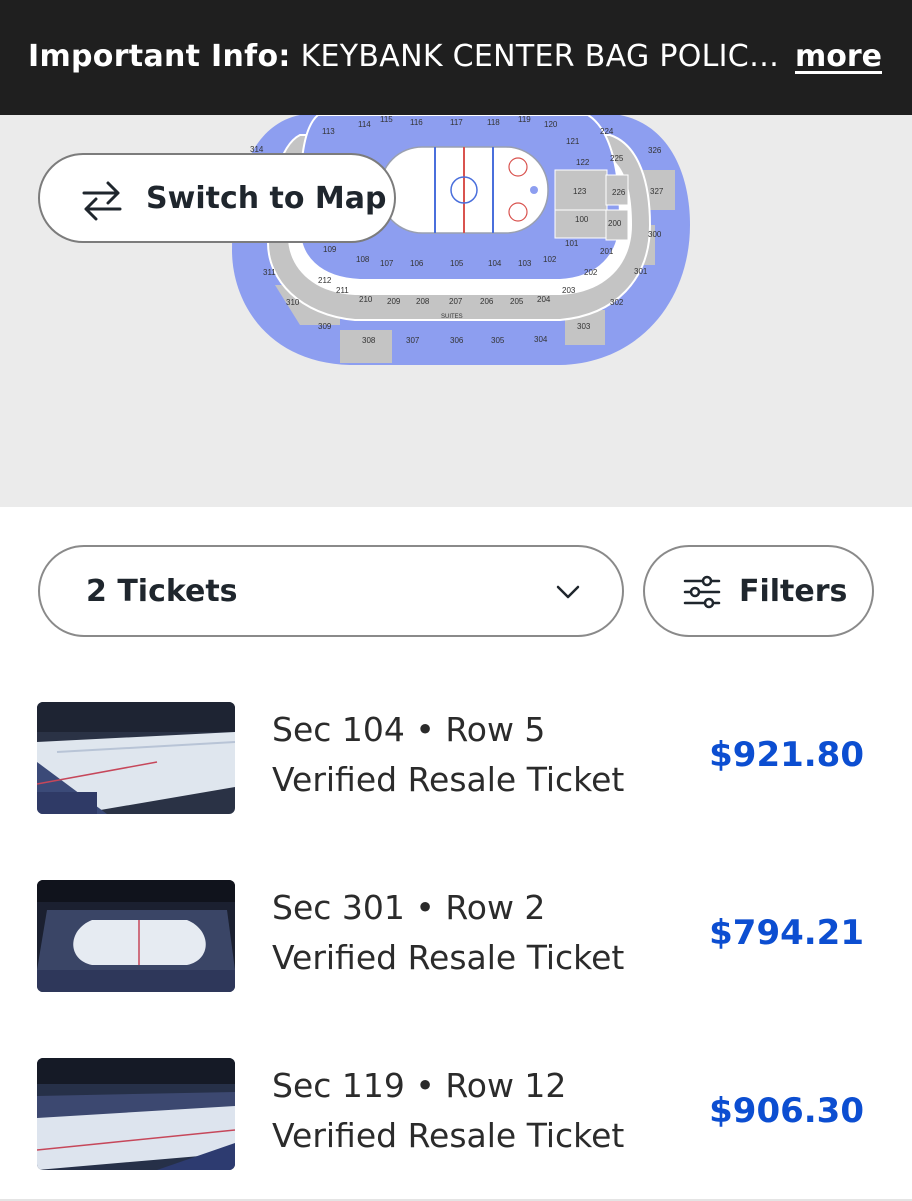  What do you see at coordinates (387, 263) in the screenshot?
I see `svg-text: 107` at bounding box center [387, 263].